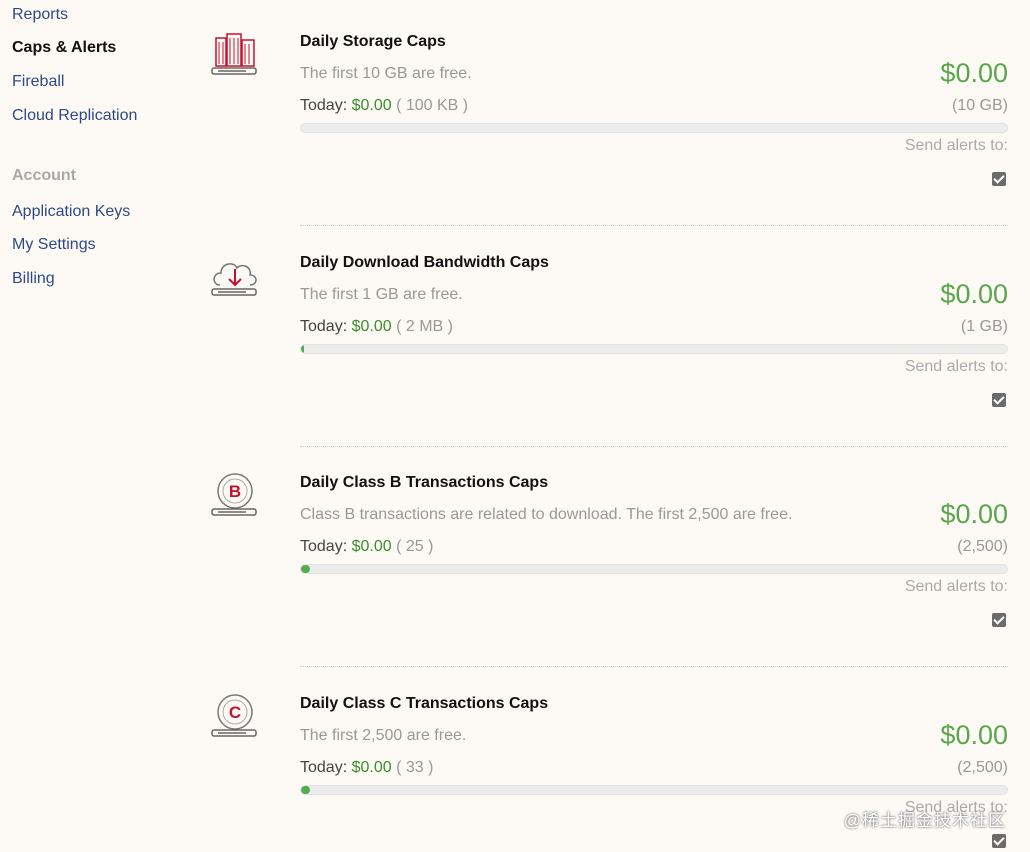 This screenshot has width=1030, height=852. What do you see at coordinates (415, 767) in the screenshot?
I see `today-usage: ( 33 )` at bounding box center [415, 767].